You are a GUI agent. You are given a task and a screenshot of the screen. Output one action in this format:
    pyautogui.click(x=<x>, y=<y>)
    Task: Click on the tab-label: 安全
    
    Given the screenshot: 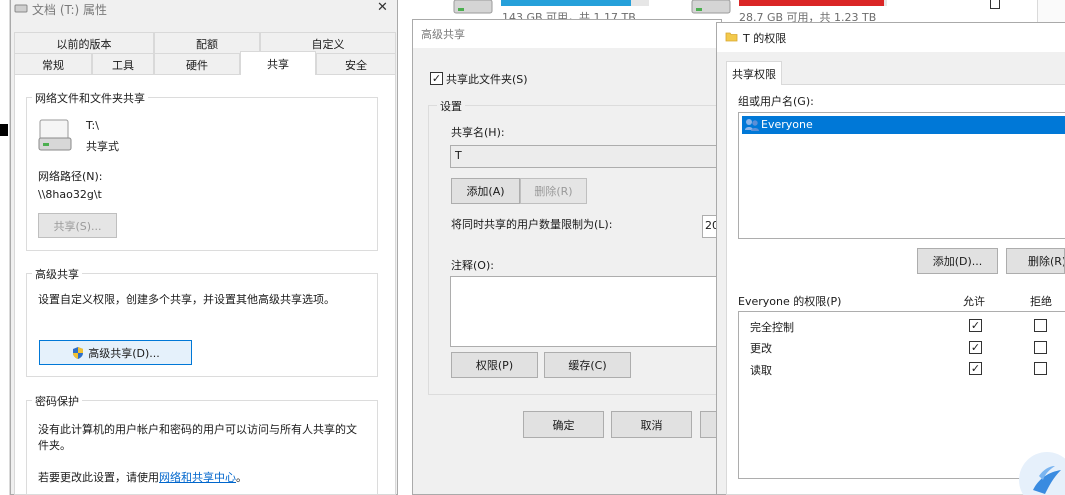 What is the action you would take?
    pyautogui.click(x=356, y=65)
    